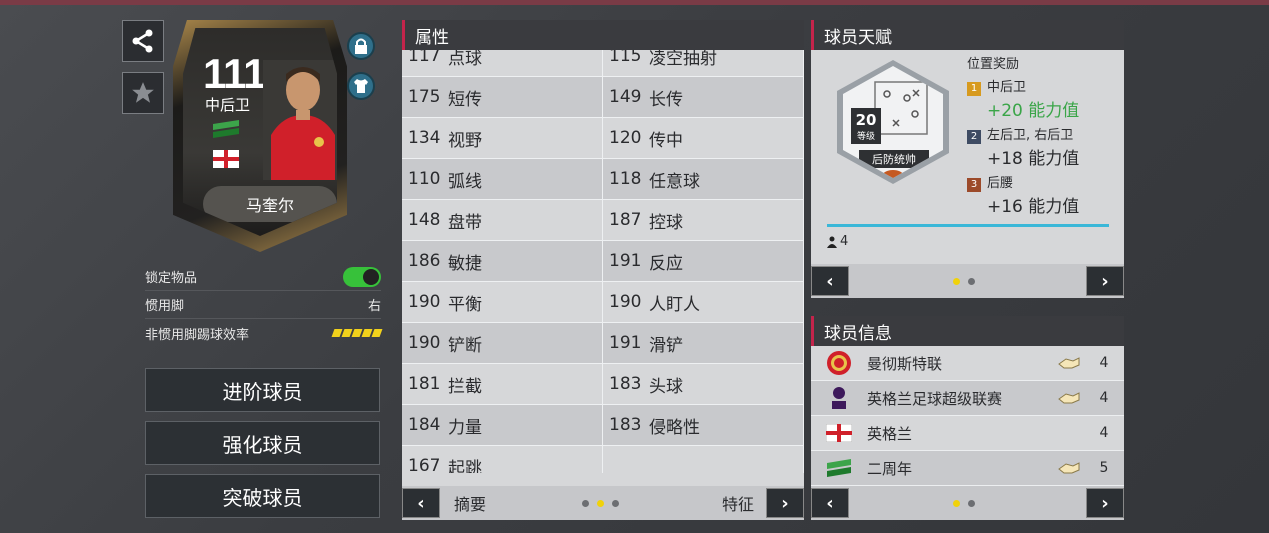 The image size is (1269, 533). What do you see at coordinates (703, 261) in the screenshot?
I see `attribute-cell: 191 反应` at bounding box center [703, 261].